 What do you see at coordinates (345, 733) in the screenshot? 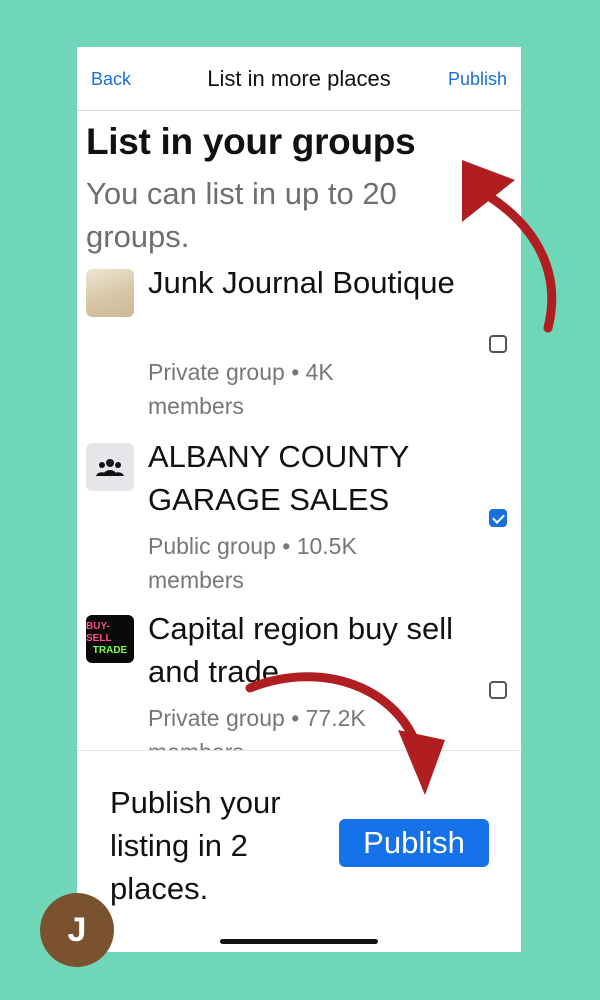
I see `arrow-down-annotation` at bounding box center [345, 733].